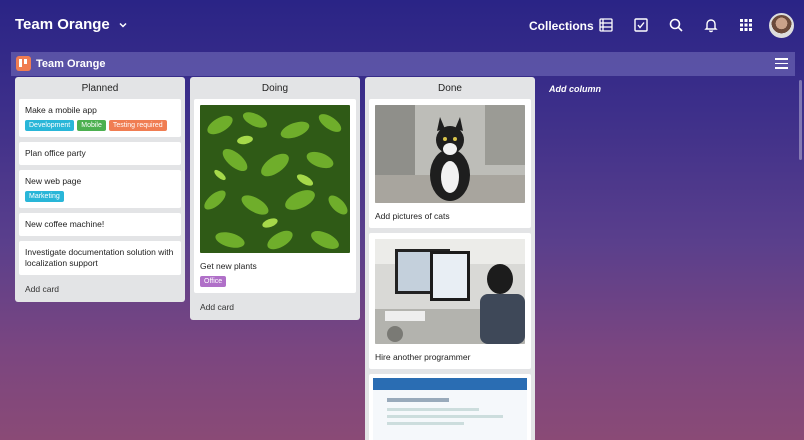 This screenshot has width=804, height=440. I want to click on card-image-cat, so click(450, 154).